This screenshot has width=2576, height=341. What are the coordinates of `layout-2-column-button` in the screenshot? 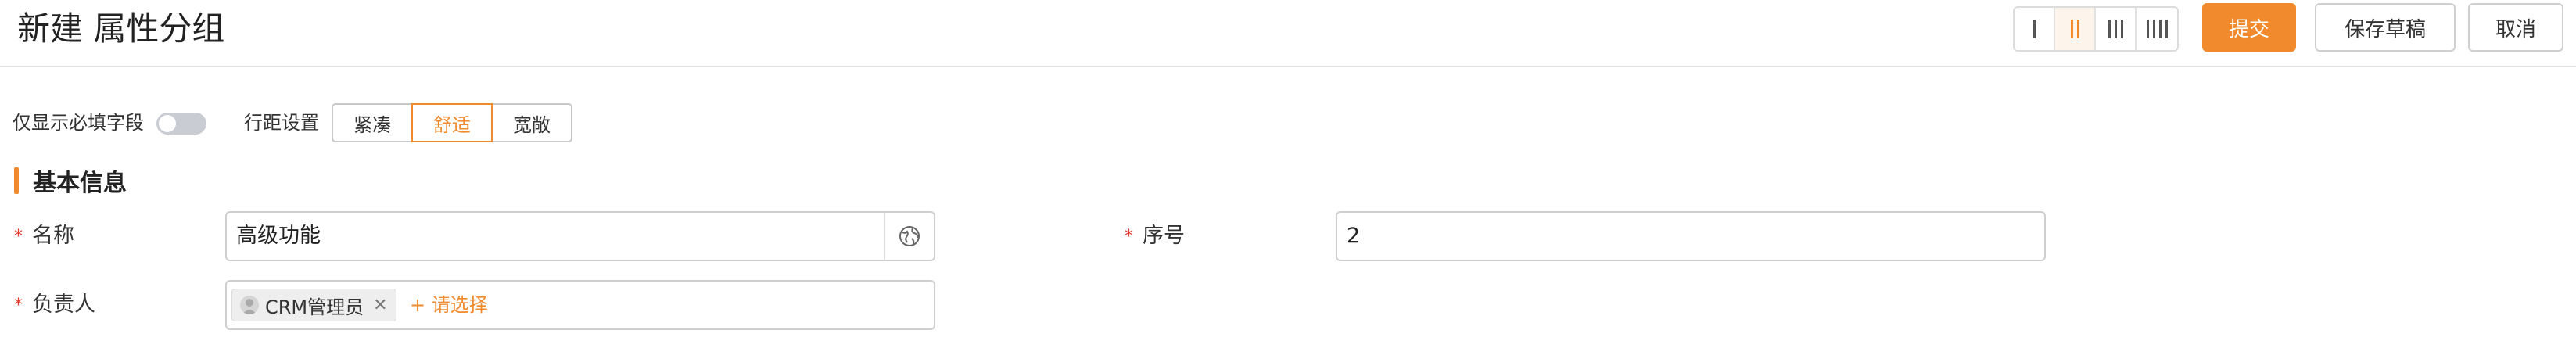 It's located at (2075, 29).